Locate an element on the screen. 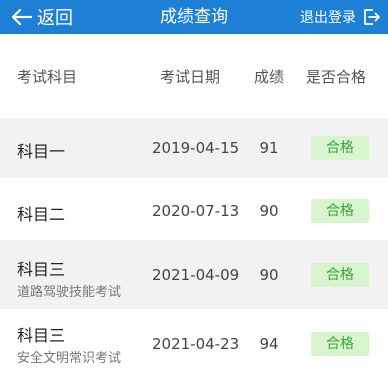 The width and height of the screenshot is (388, 389). row-date: 2020-07-13 is located at coordinates (196, 211).